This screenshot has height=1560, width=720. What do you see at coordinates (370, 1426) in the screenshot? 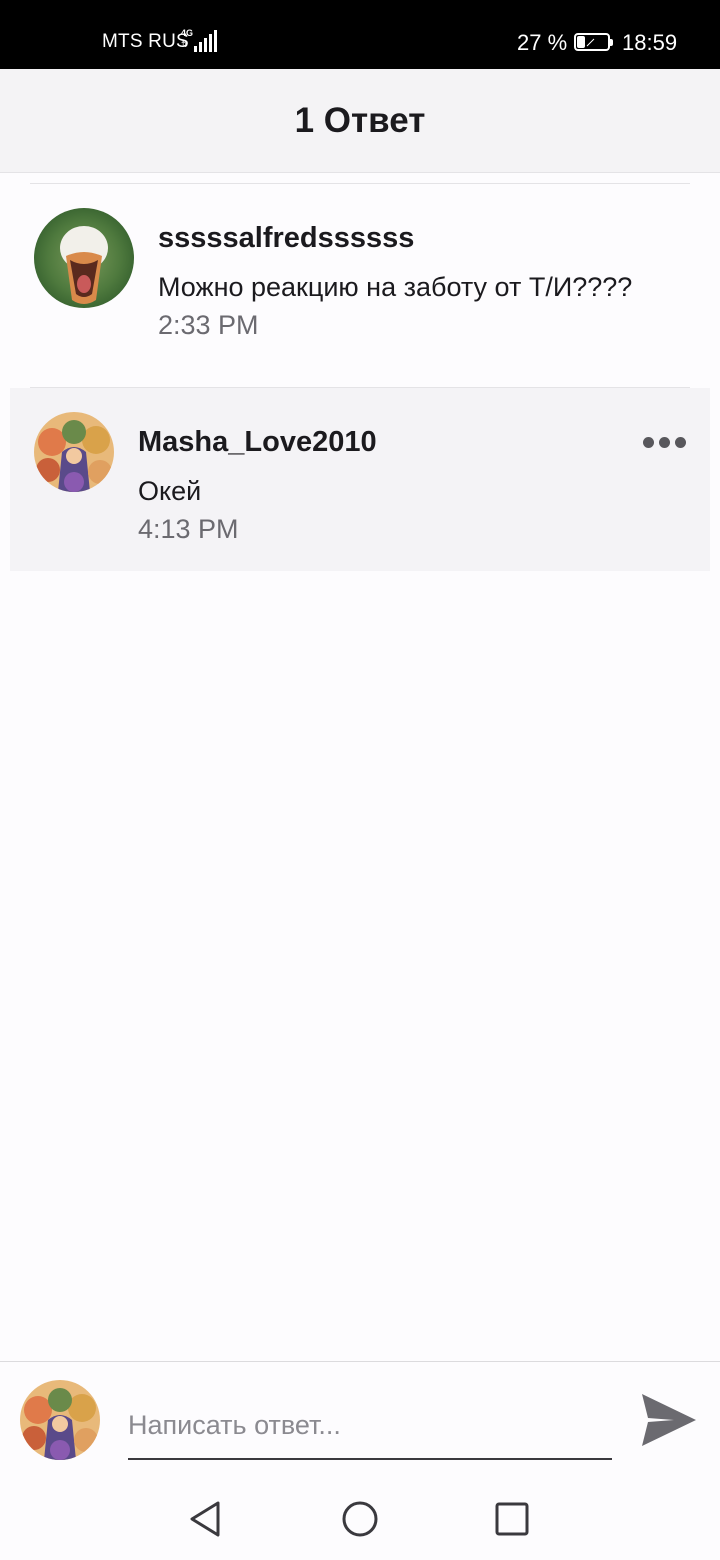
I see `reply-input` at bounding box center [370, 1426].